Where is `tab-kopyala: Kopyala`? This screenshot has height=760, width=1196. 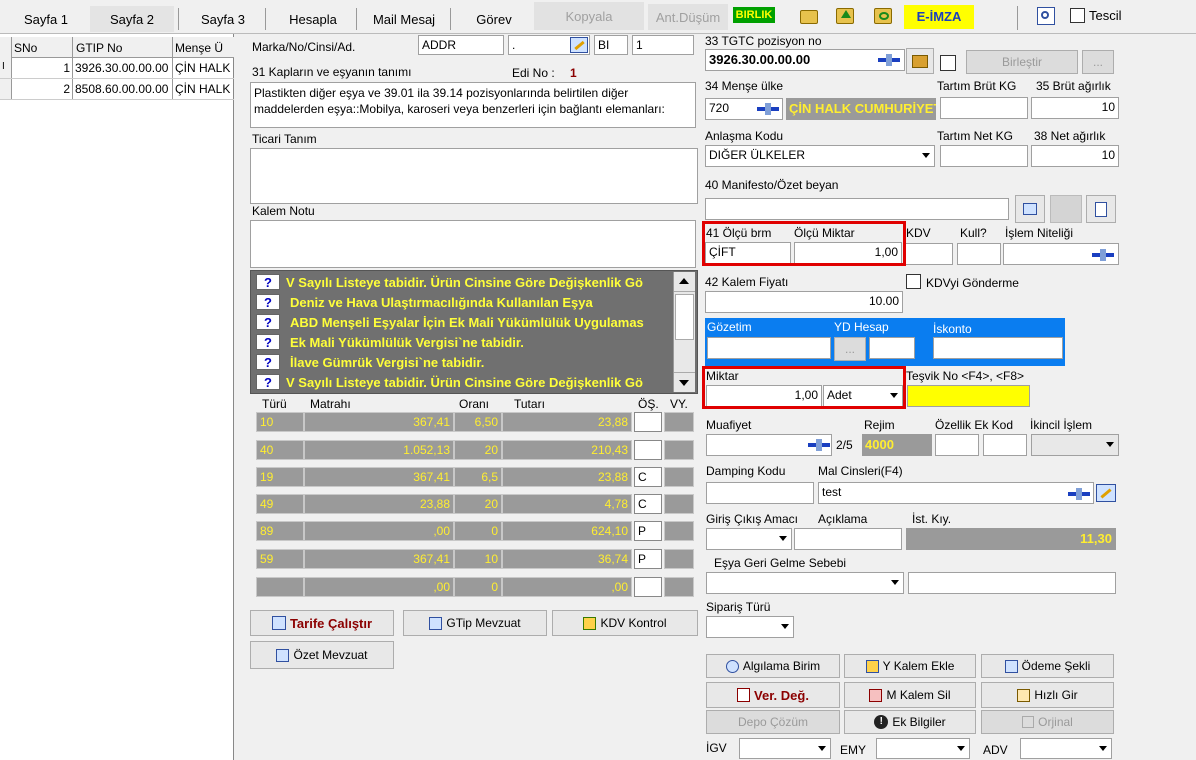
tab-kopyala: Kopyala is located at coordinates (589, 16).